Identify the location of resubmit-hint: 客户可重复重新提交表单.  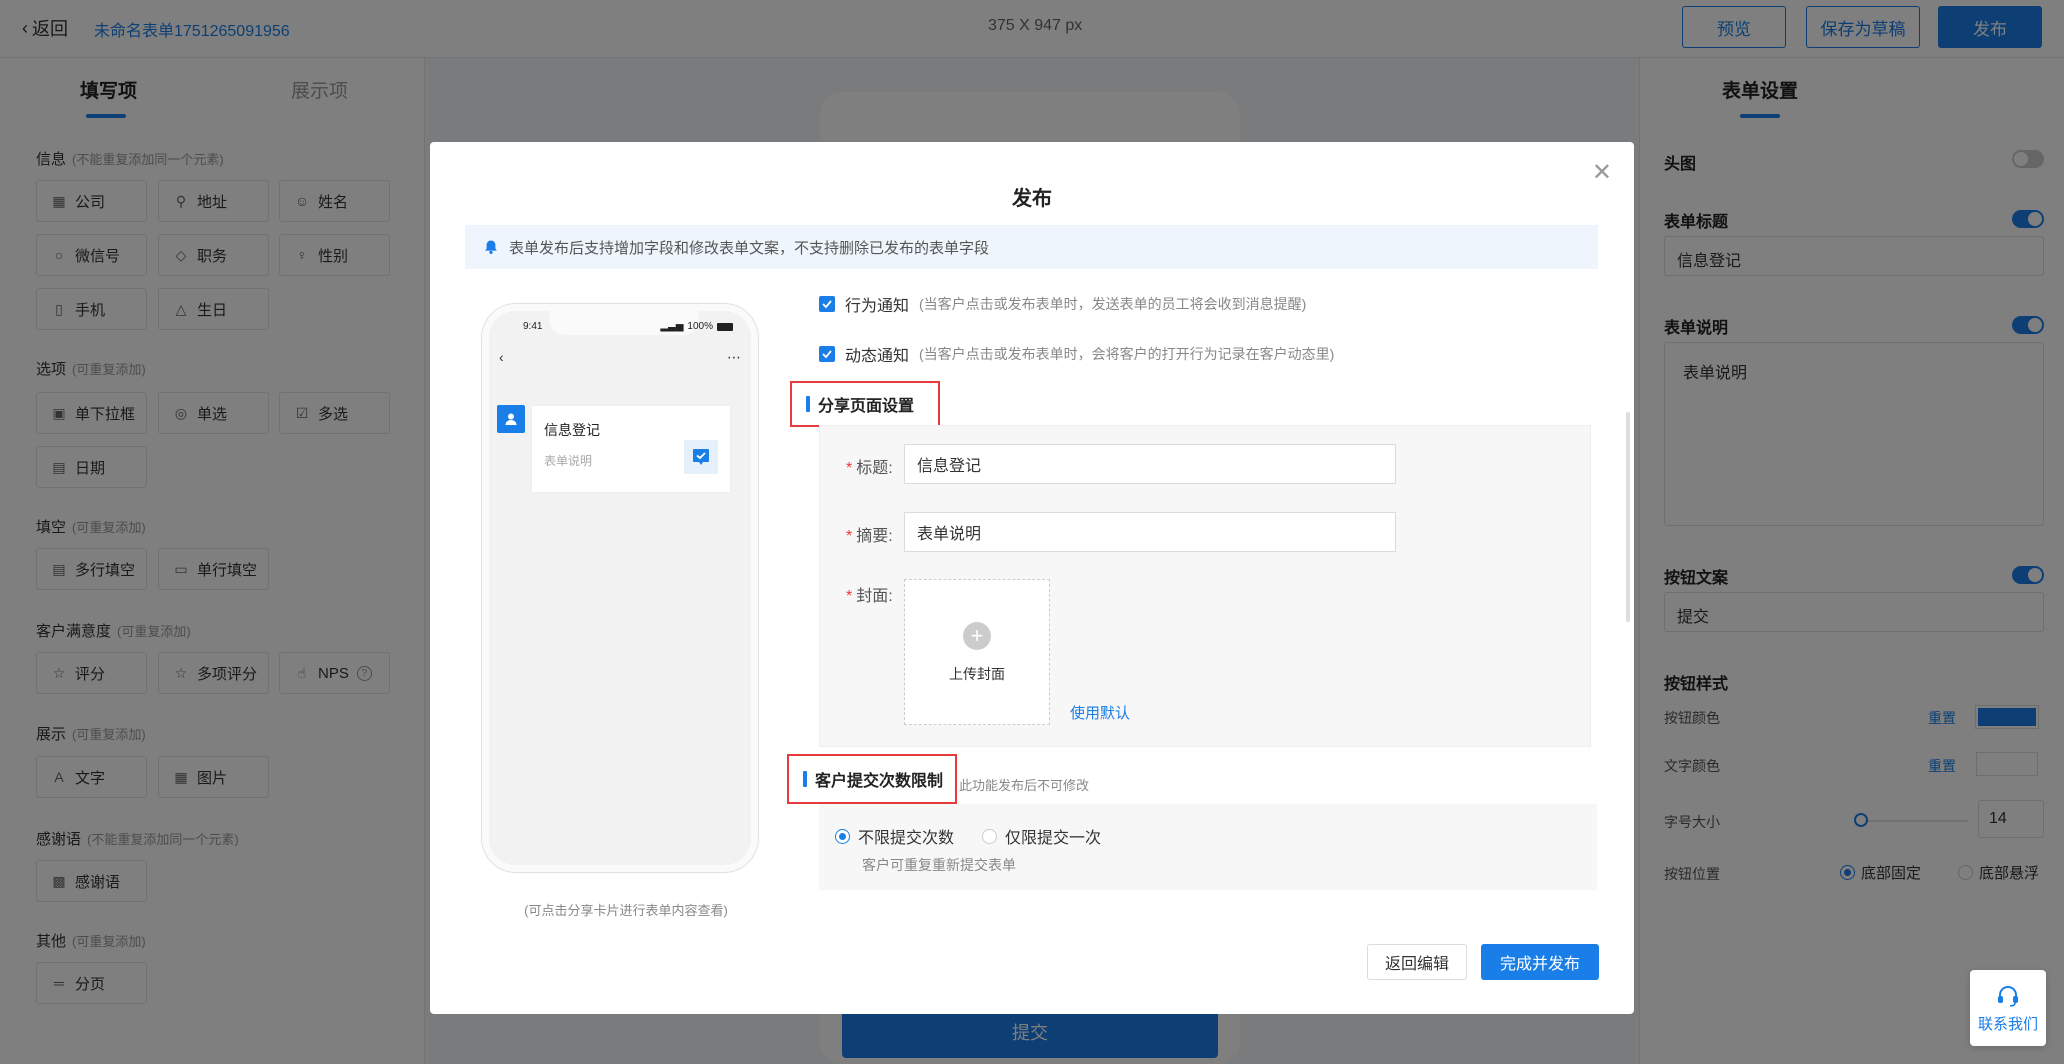
(939, 865).